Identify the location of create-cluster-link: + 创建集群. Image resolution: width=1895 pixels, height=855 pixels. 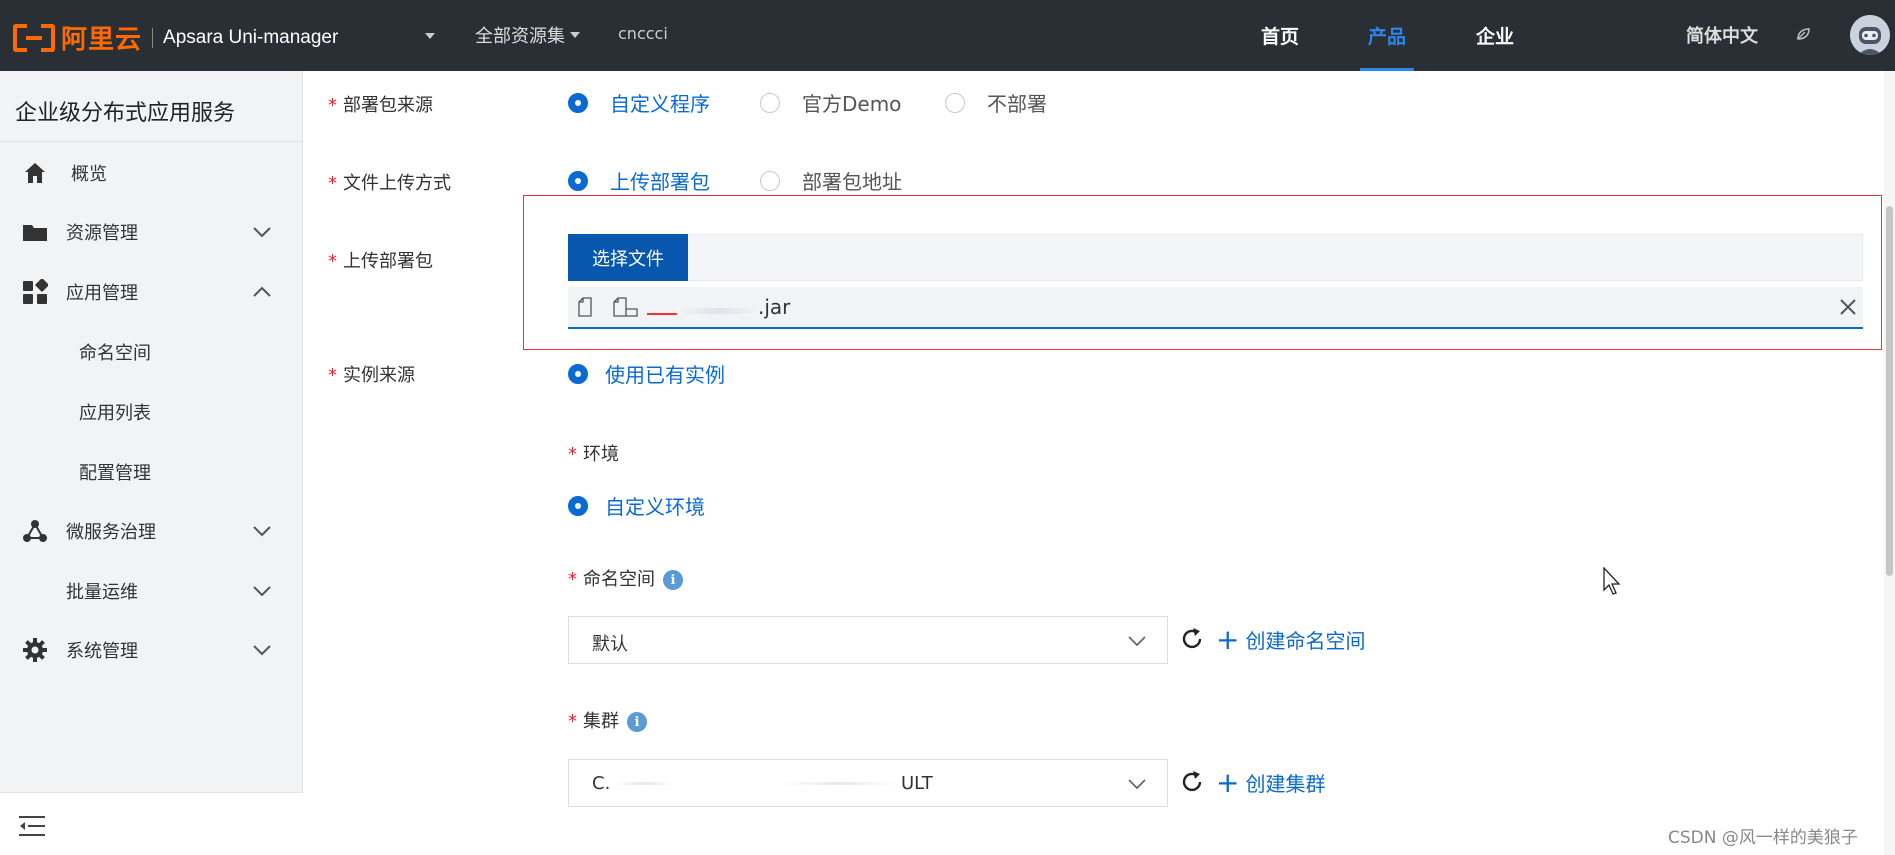
(1270, 782).